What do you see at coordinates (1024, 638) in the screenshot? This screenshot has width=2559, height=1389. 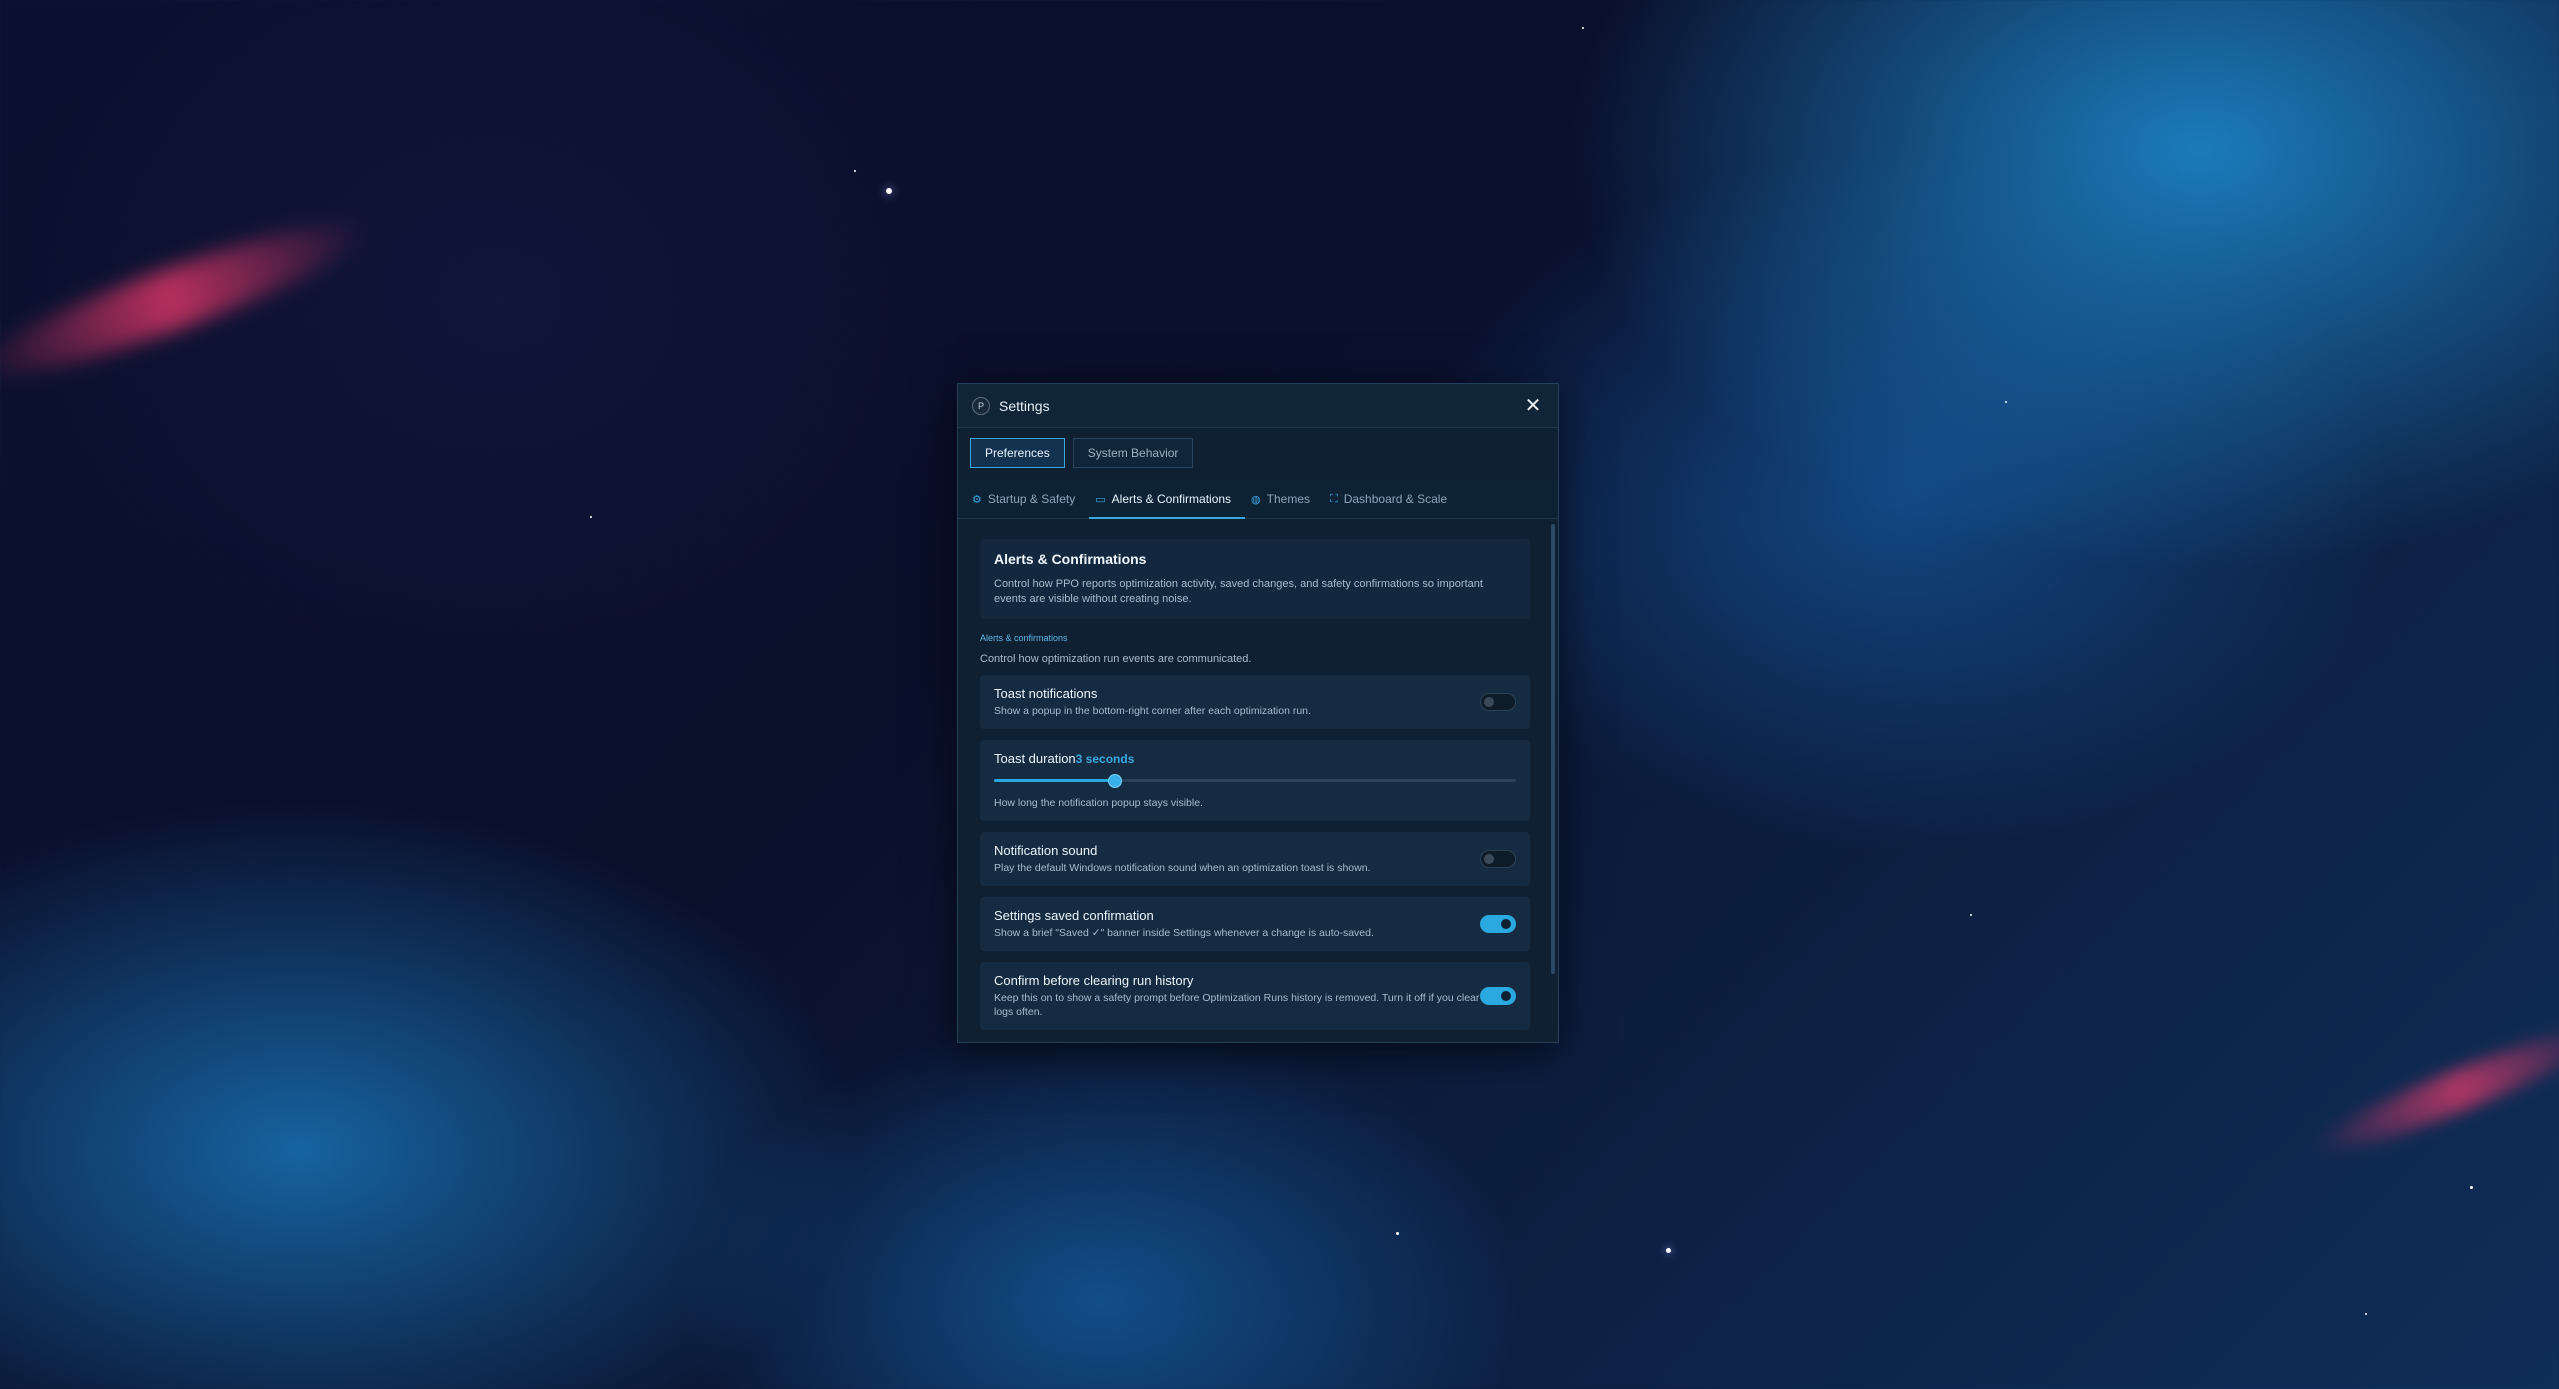 I see `section-label: Alerts & confirmations` at bounding box center [1024, 638].